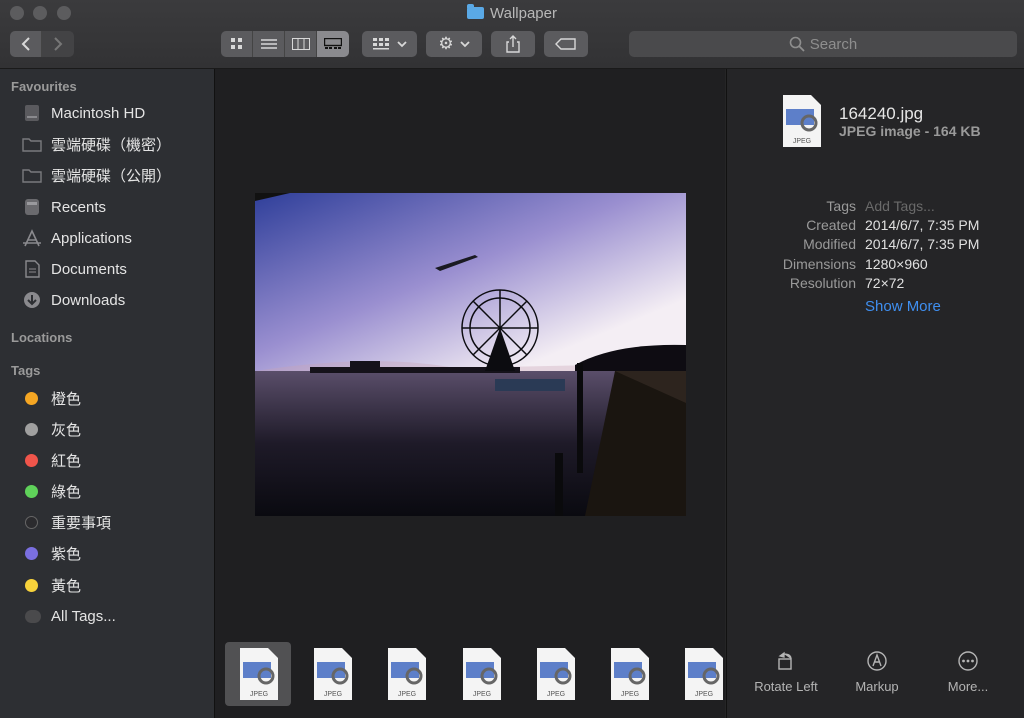 This screenshot has height=718, width=1024. I want to click on icon-view-button, so click(237, 44).